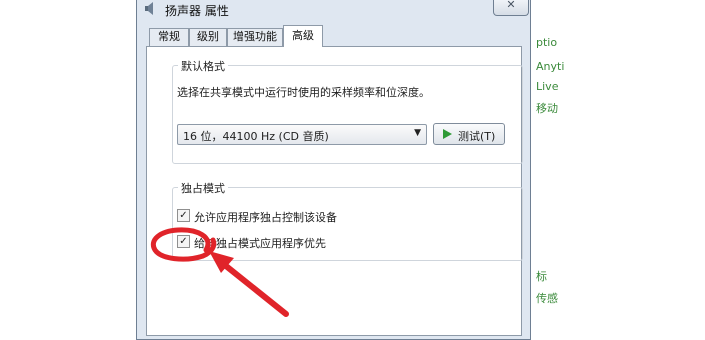 This screenshot has height=340, width=705. I want to click on window-title: 扬声器 属性, so click(197, 11).